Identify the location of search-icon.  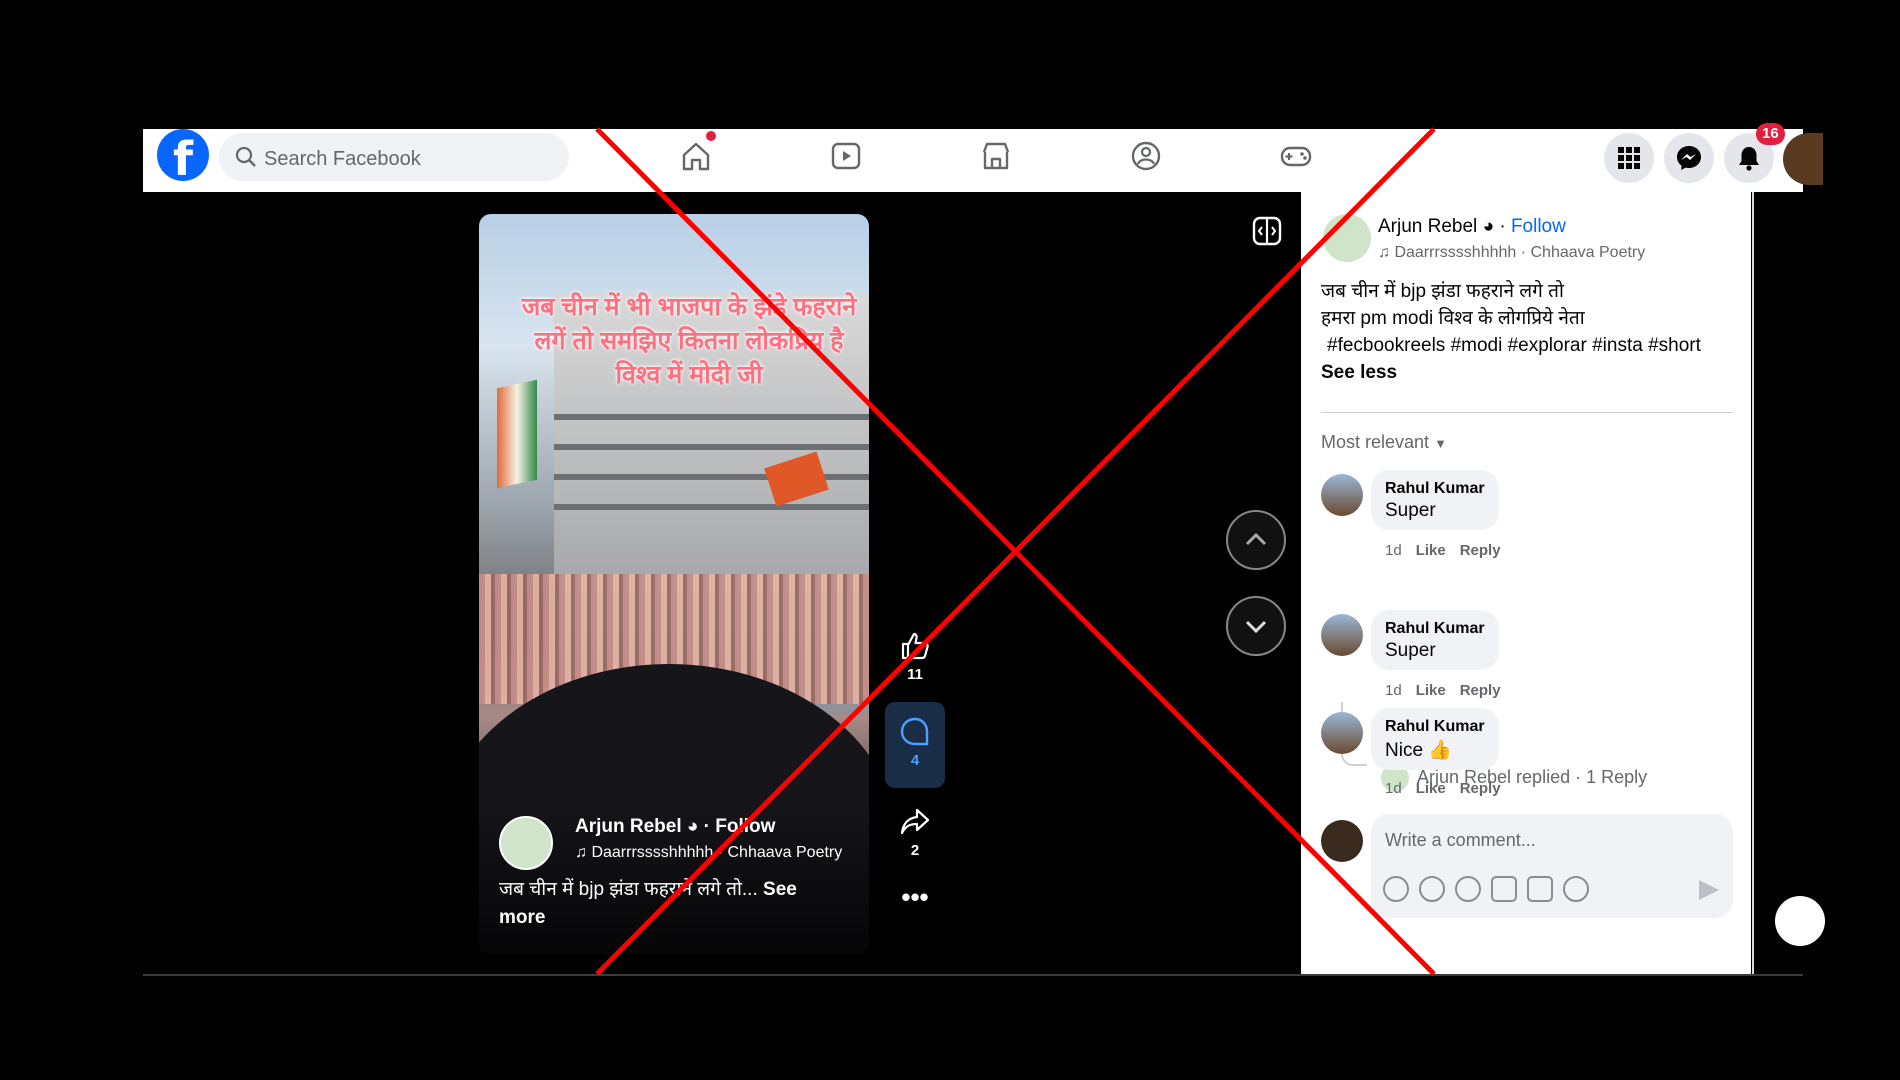
(245, 156).